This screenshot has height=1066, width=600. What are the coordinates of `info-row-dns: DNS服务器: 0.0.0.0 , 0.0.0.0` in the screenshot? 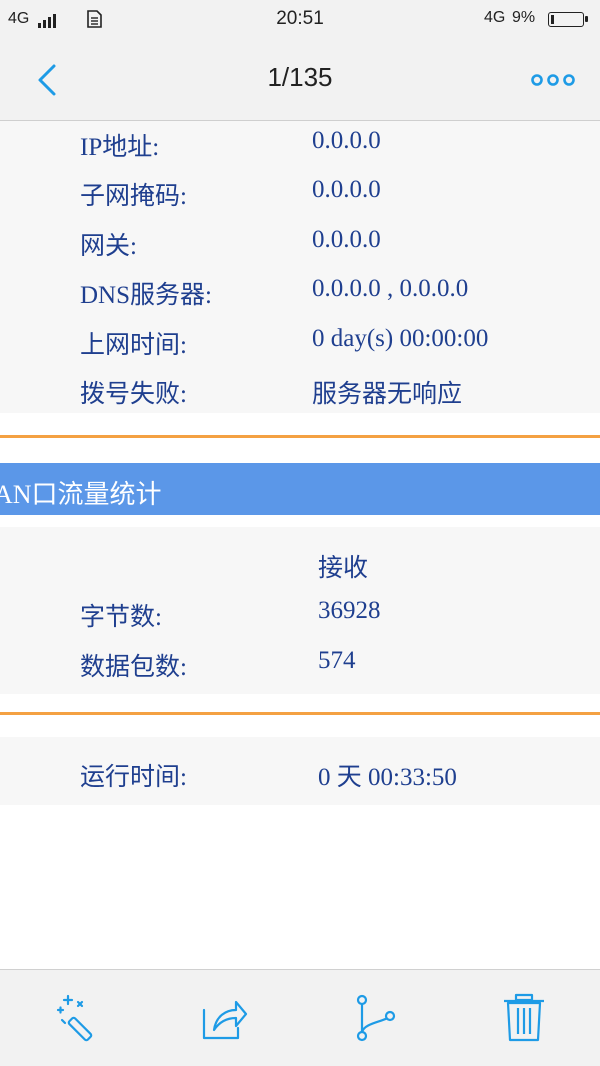 It's located at (300, 291).